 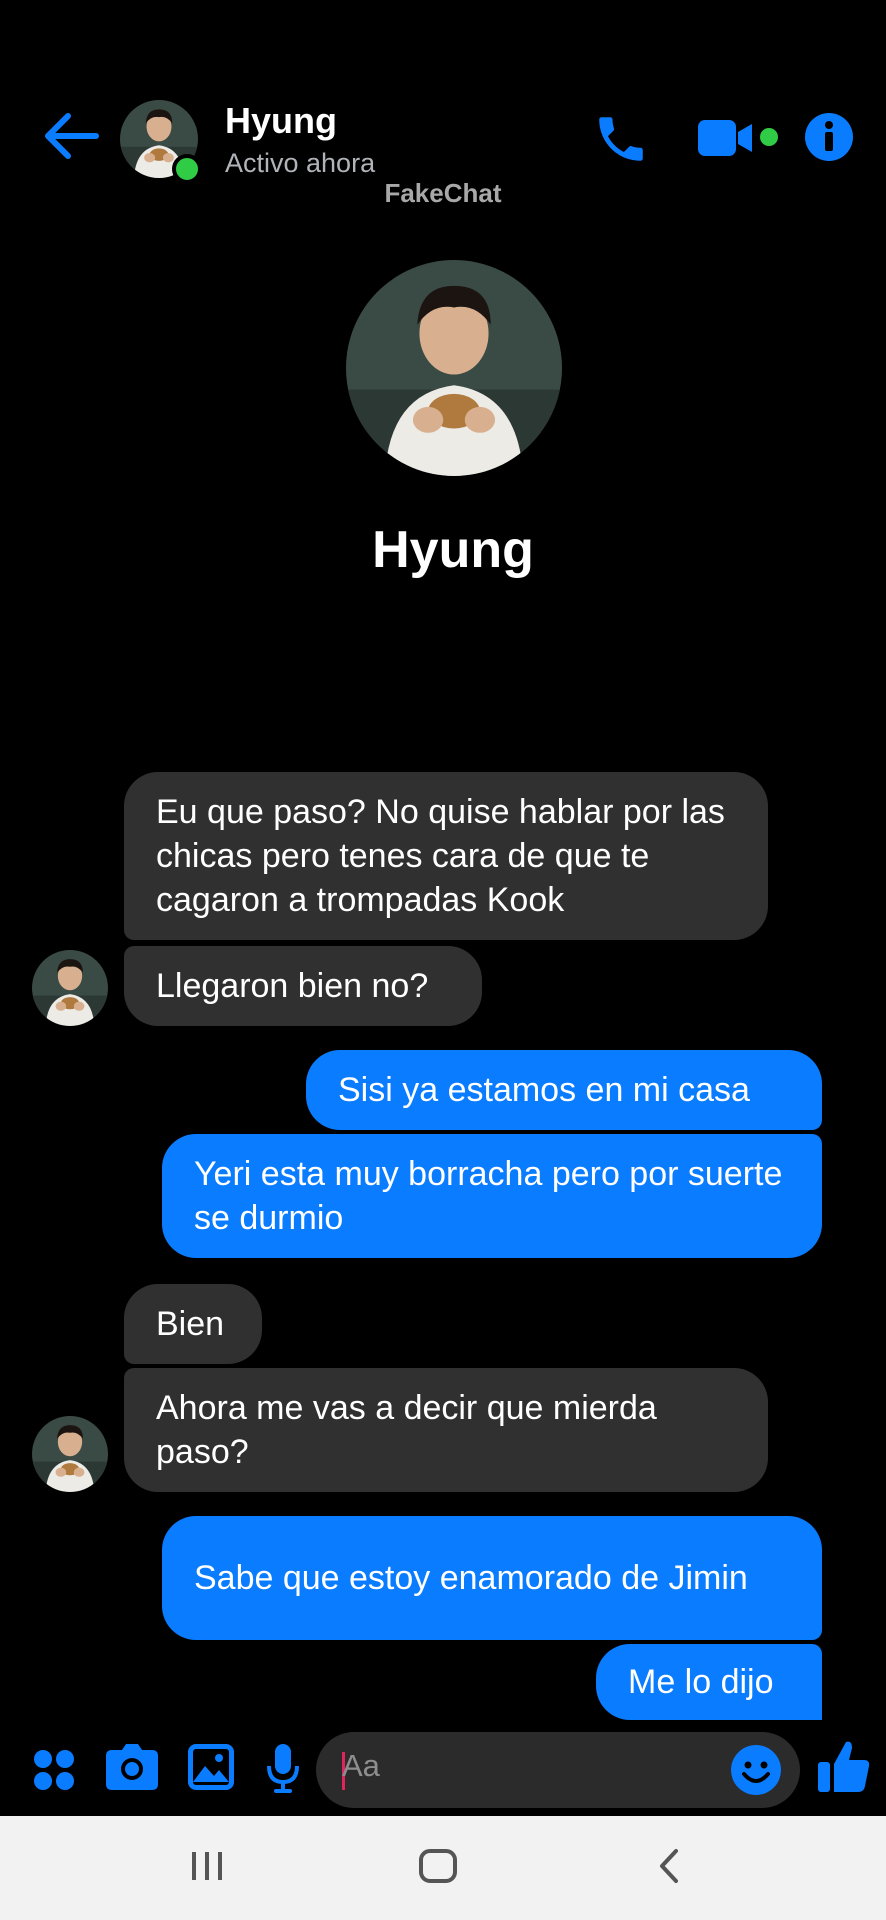 What do you see at coordinates (211, 1767) in the screenshot?
I see `image-icon` at bounding box center [211, 1767].